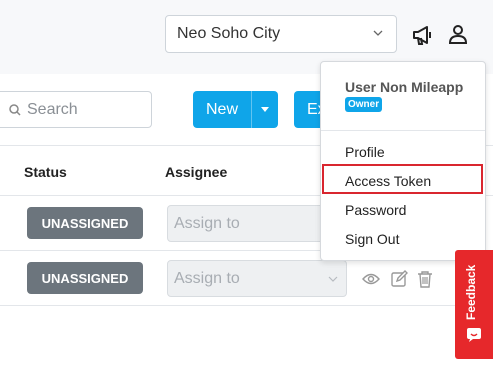 The height and width of the screenshot is (381, 493). I want to click on menu-item-password: Password, so click(375, 210).